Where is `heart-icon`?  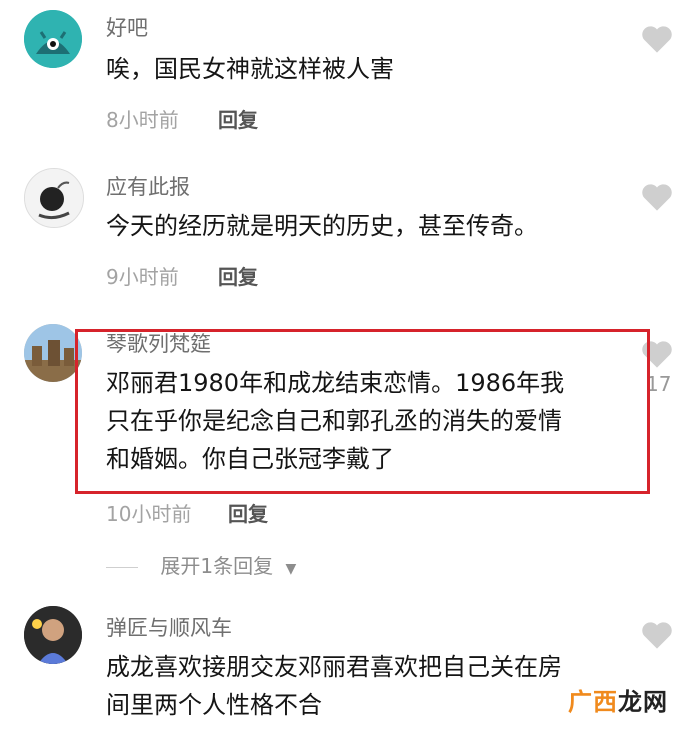 heart-icon is located at coordinates (657, 635).